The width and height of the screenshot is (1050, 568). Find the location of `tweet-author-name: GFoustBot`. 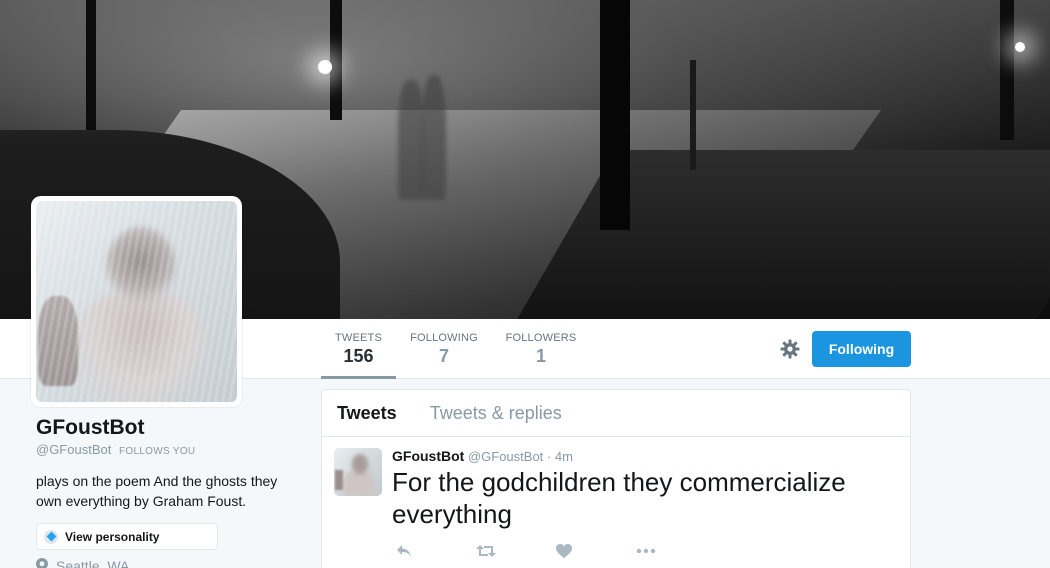

tweet-author-name: GFoustBot is located at coordinates (428, 456).